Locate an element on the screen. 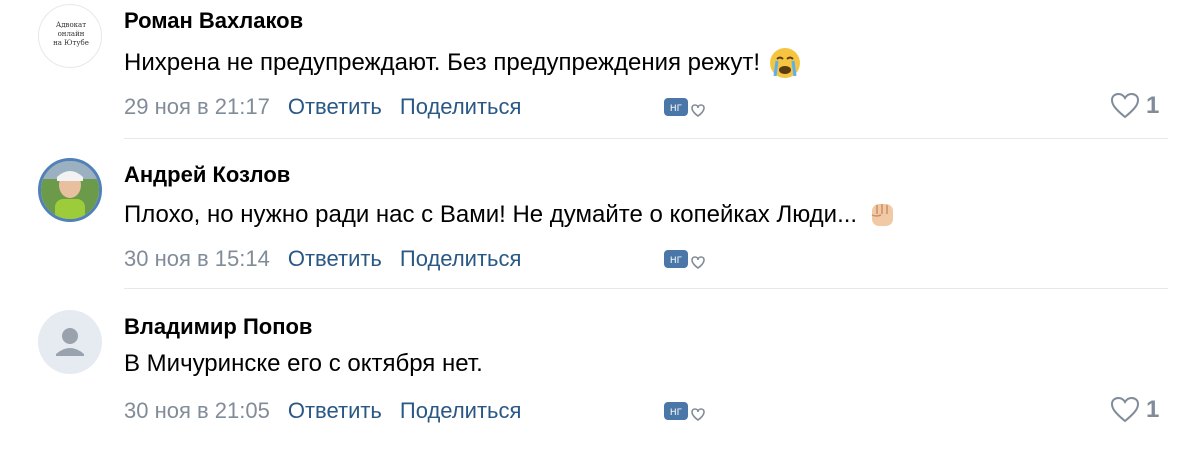 The height and width of the screenshot is (452, 1200). svg-text: на Ютубе is located at coordinates (71, 43).